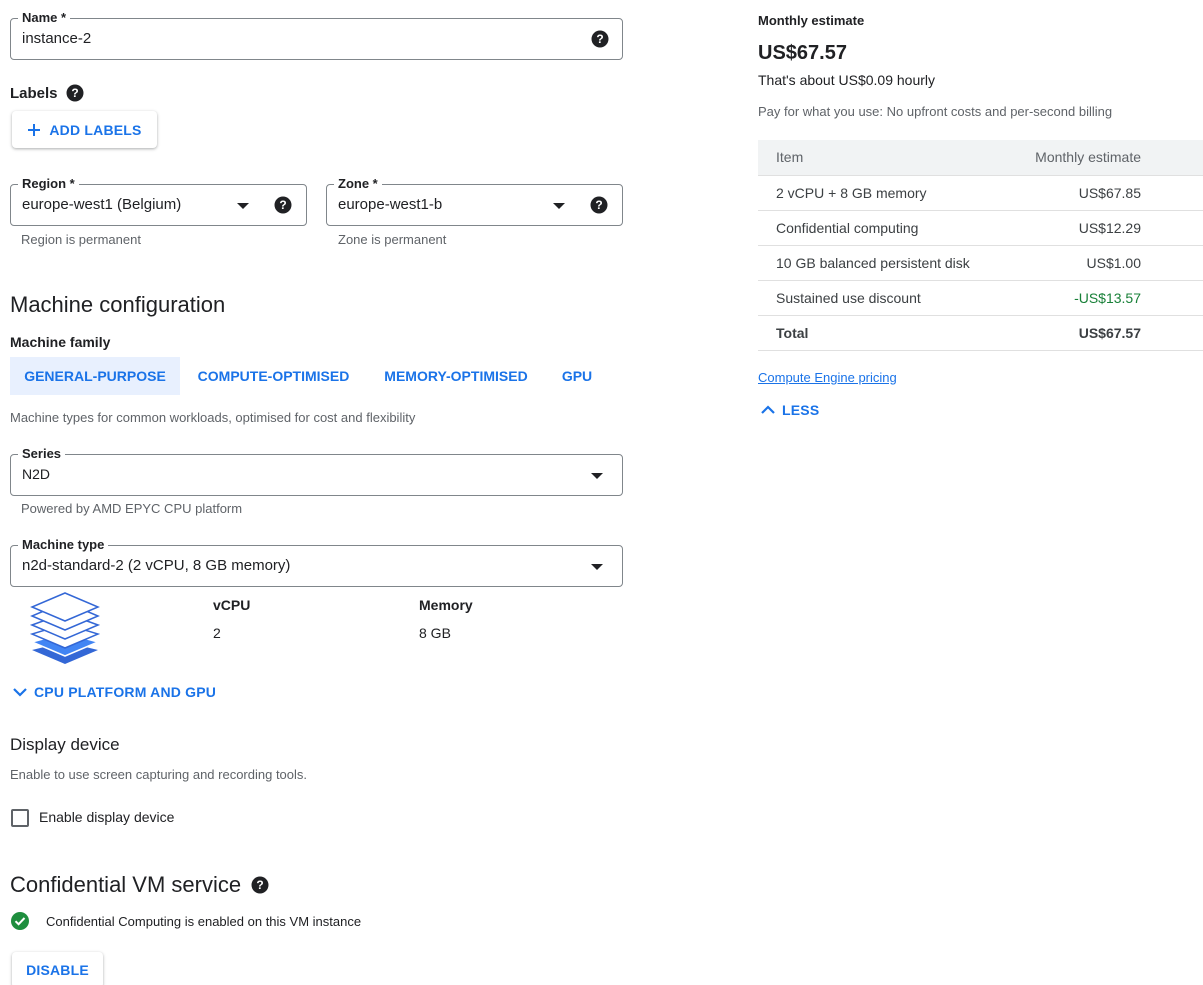  Describe the element at coordinates (56, 38) in the screenshot. I see `name-field-value: instance-2` at that location.